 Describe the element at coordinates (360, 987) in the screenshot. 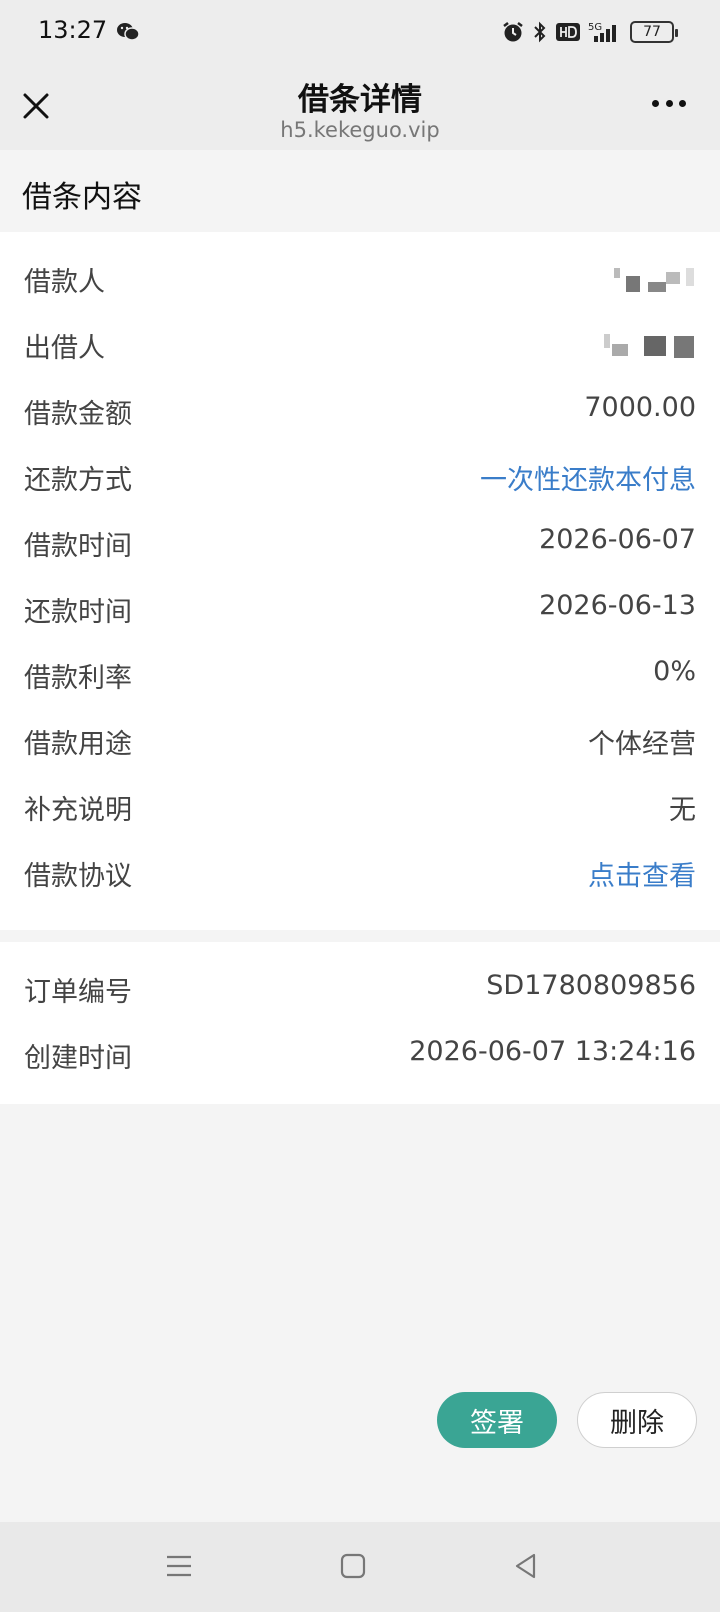

I see `order-row-number: 订单编号 SD1780809856` at that location.